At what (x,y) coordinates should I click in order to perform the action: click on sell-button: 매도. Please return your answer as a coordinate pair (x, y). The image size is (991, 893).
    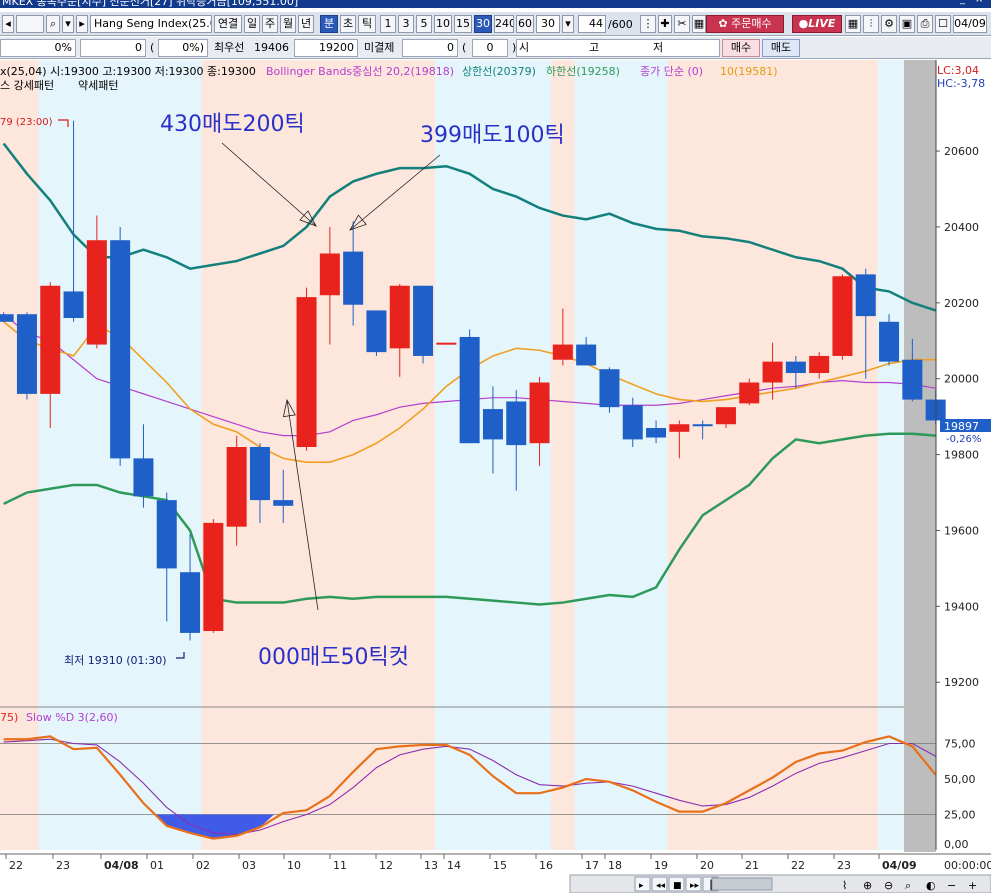
    Looking at the image, I should click on (781, 48).